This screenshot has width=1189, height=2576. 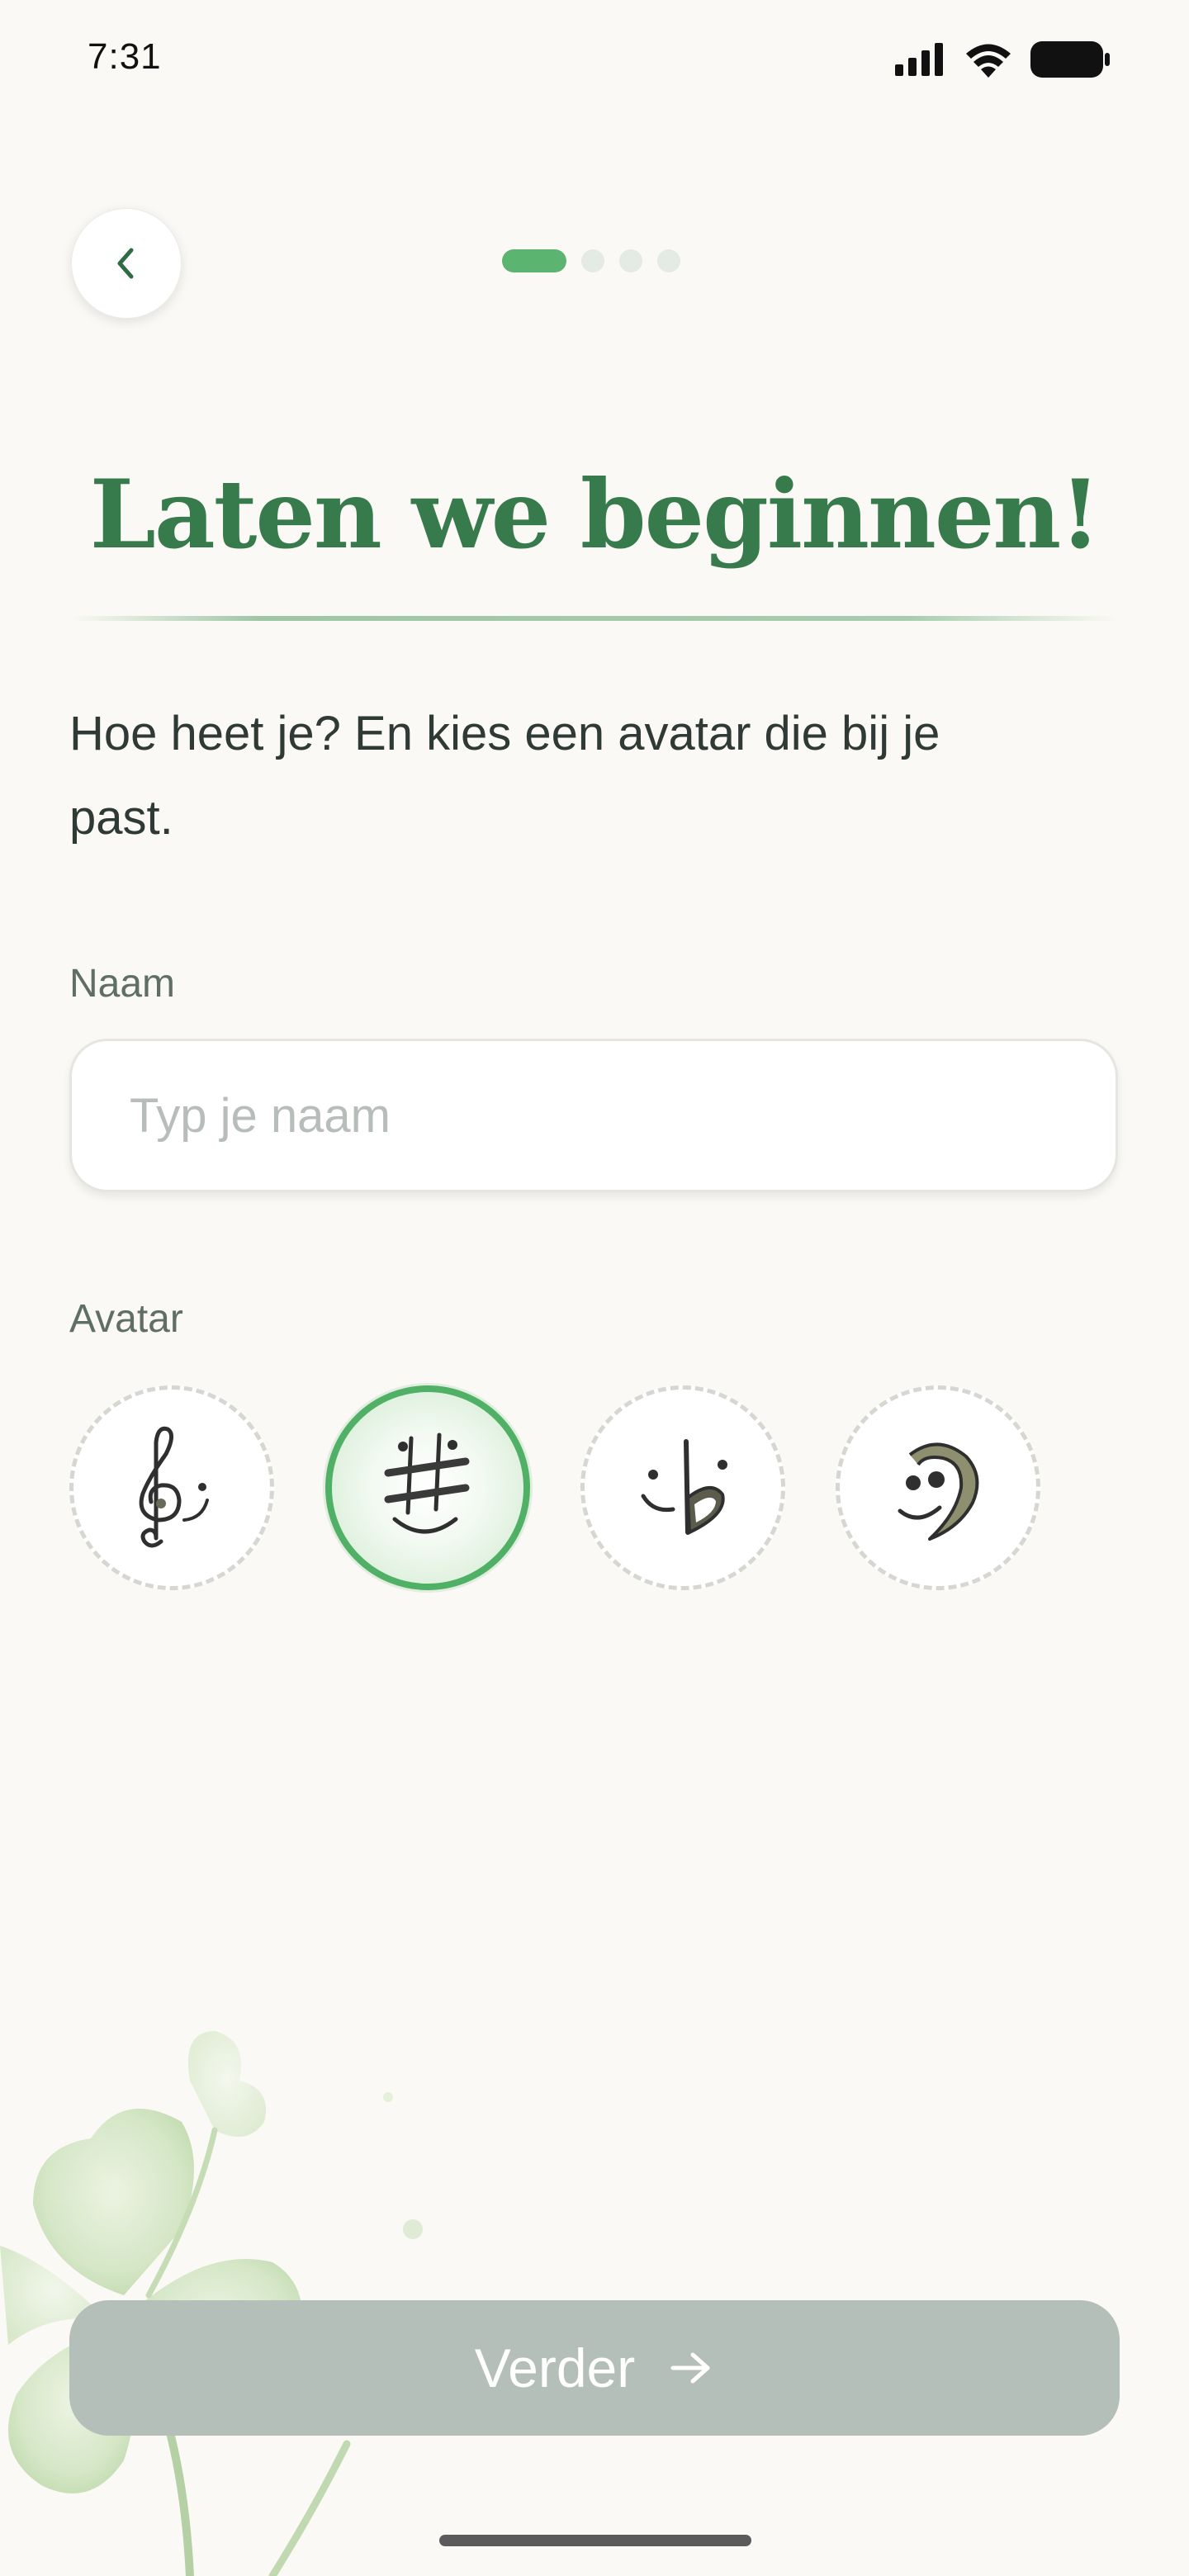 What do you see at coordinates (988, 61) in the screenshot?
I see `wifi-icon` at bounding box center [988, 61].